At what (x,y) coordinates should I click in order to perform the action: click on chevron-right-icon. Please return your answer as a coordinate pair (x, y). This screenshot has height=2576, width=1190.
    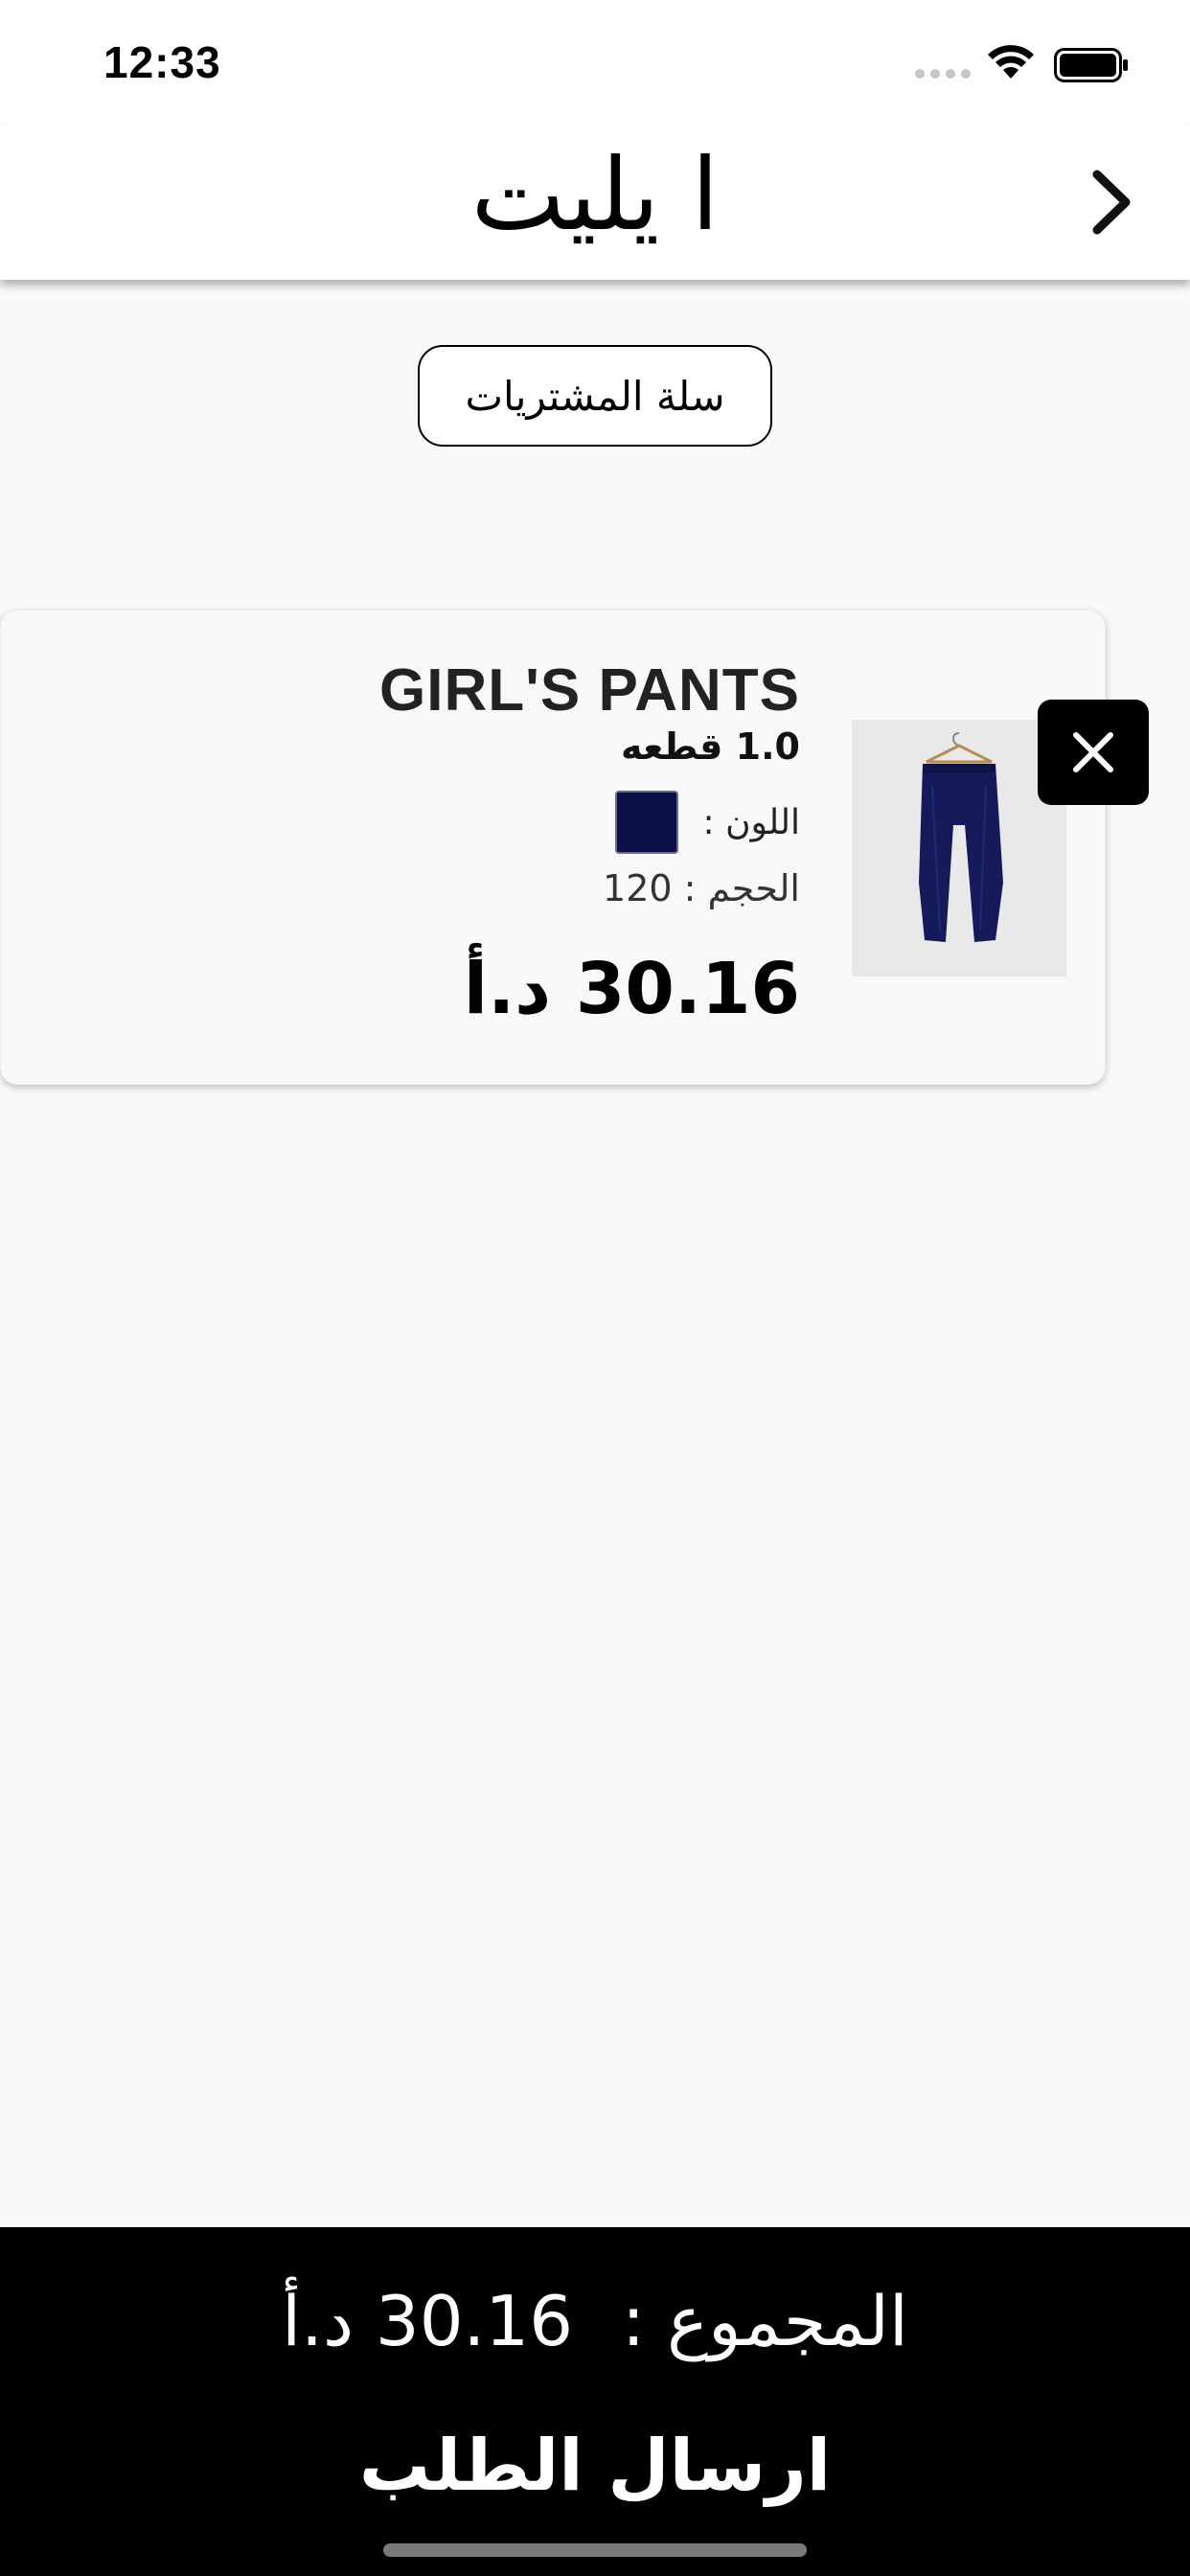
    Looking at the image, I should click on (1111, 202).